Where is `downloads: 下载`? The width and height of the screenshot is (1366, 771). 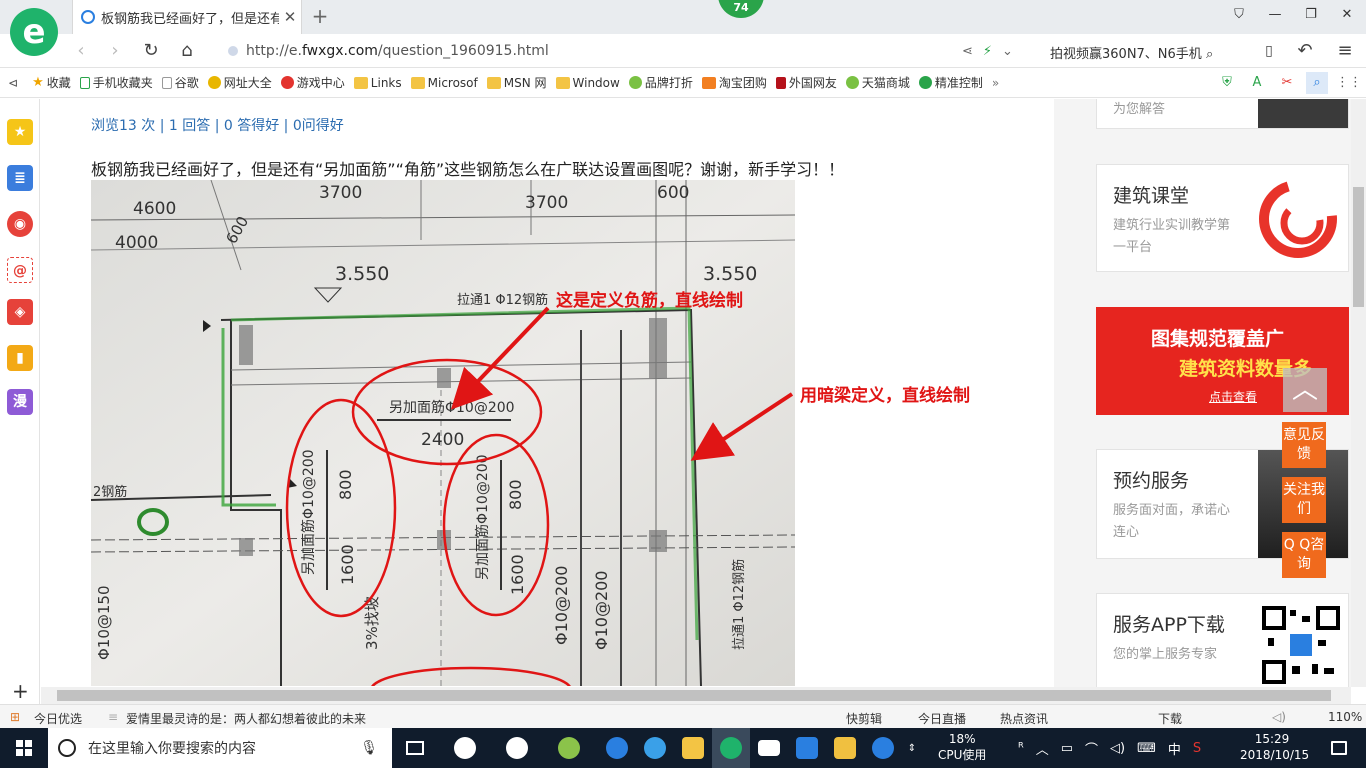
downloads: 下载 is located at coordinates (1170, 718).